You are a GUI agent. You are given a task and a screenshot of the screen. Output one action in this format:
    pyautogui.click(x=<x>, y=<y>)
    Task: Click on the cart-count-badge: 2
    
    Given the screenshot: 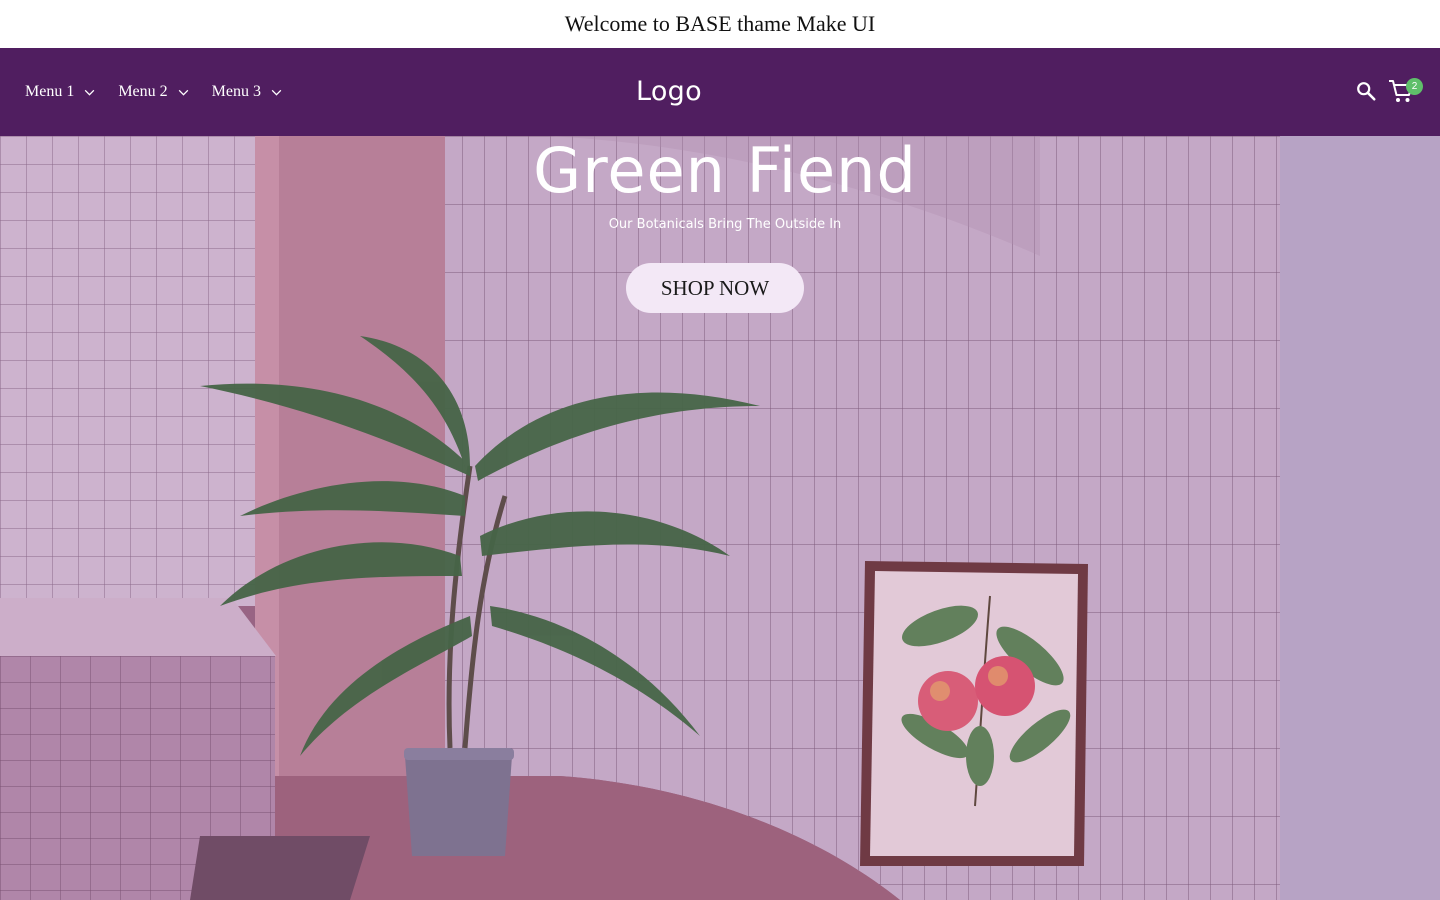 What is the action you would take?
    pyautogui.click(x=1414, y=86)
    